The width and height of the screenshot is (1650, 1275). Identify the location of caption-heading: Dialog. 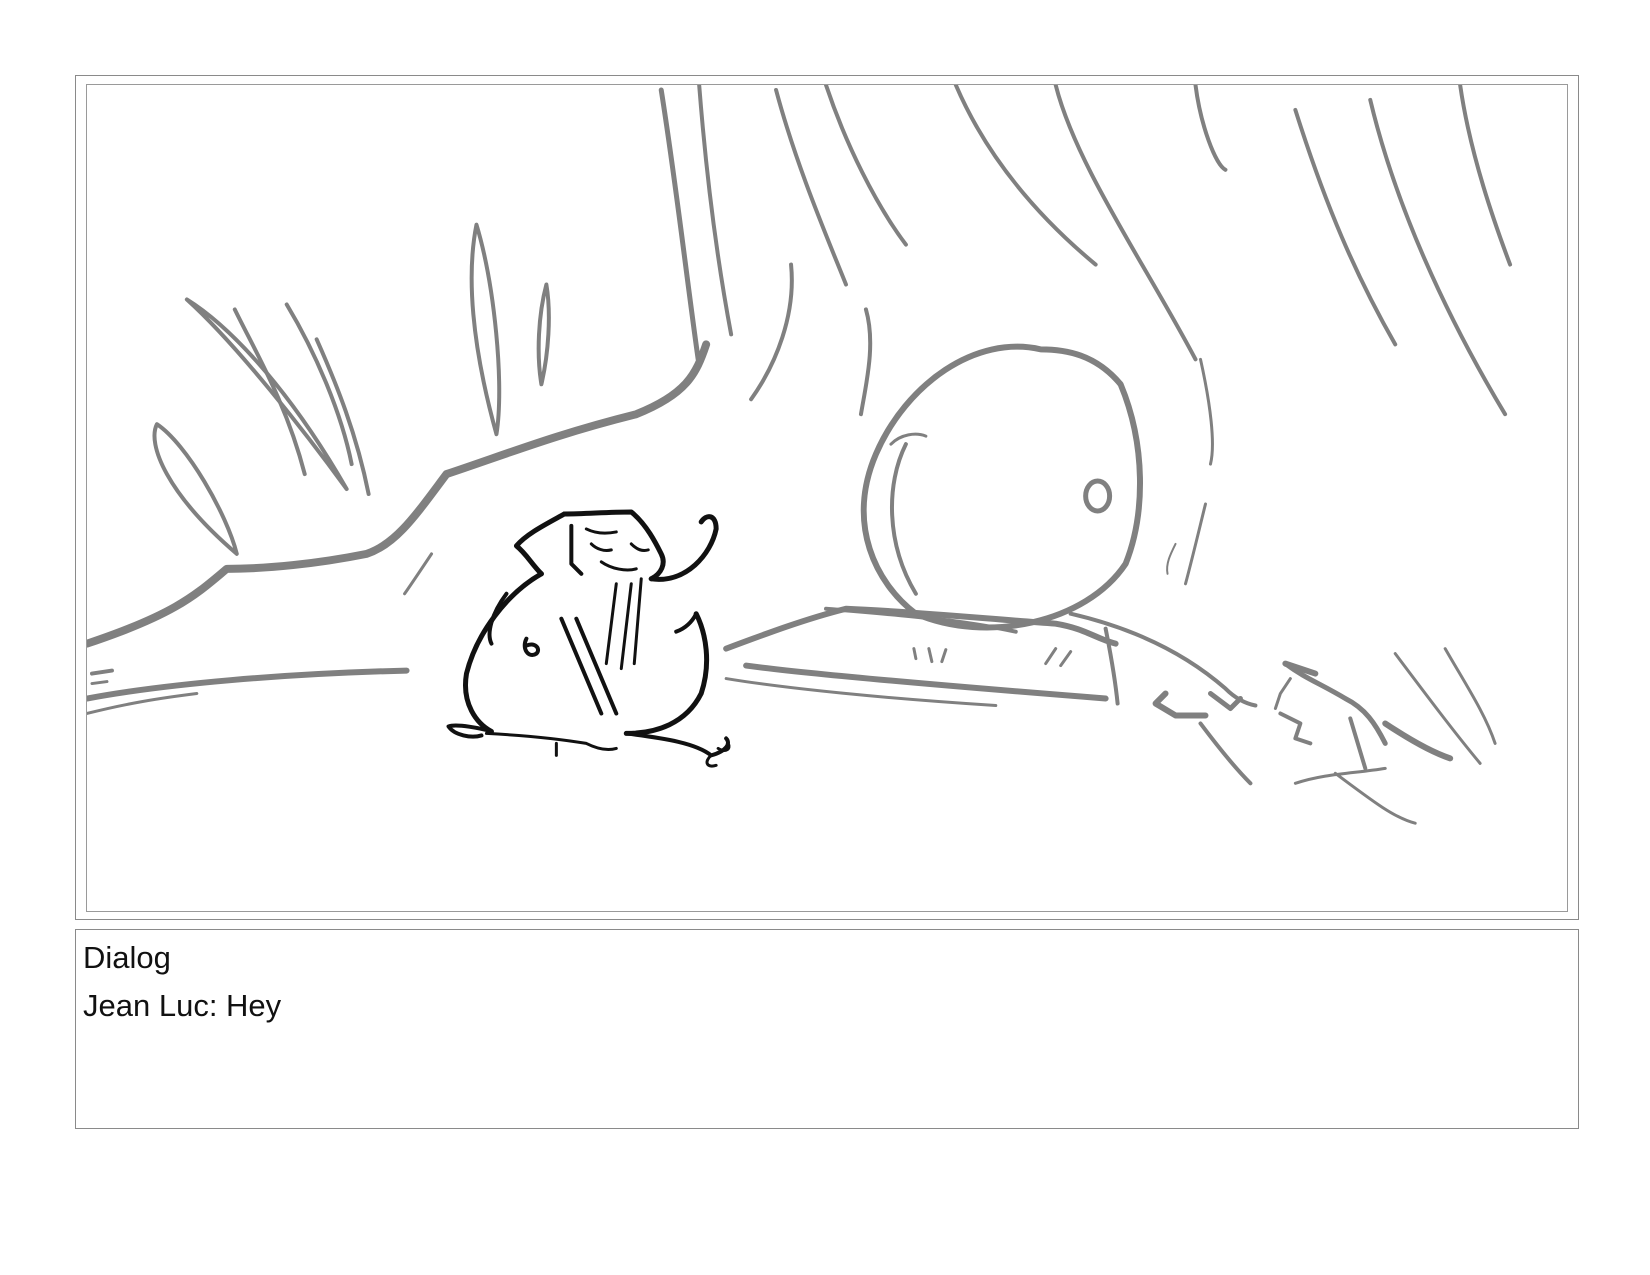
(127, 957).